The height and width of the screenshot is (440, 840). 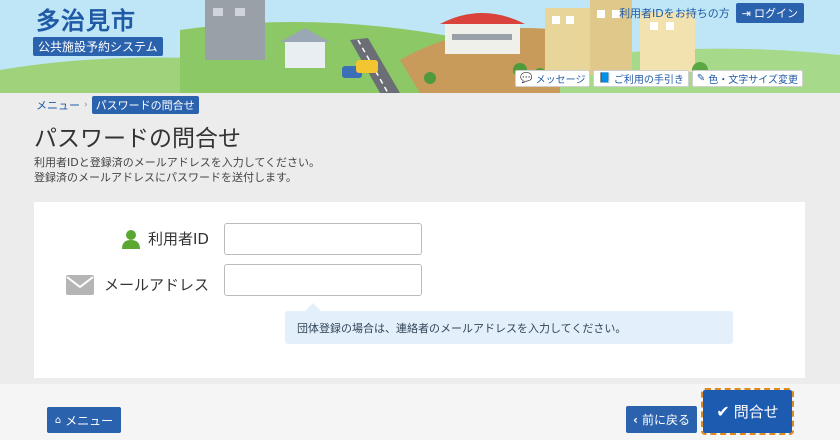 I want to click on user-id-input, so click(x=323, y=239).